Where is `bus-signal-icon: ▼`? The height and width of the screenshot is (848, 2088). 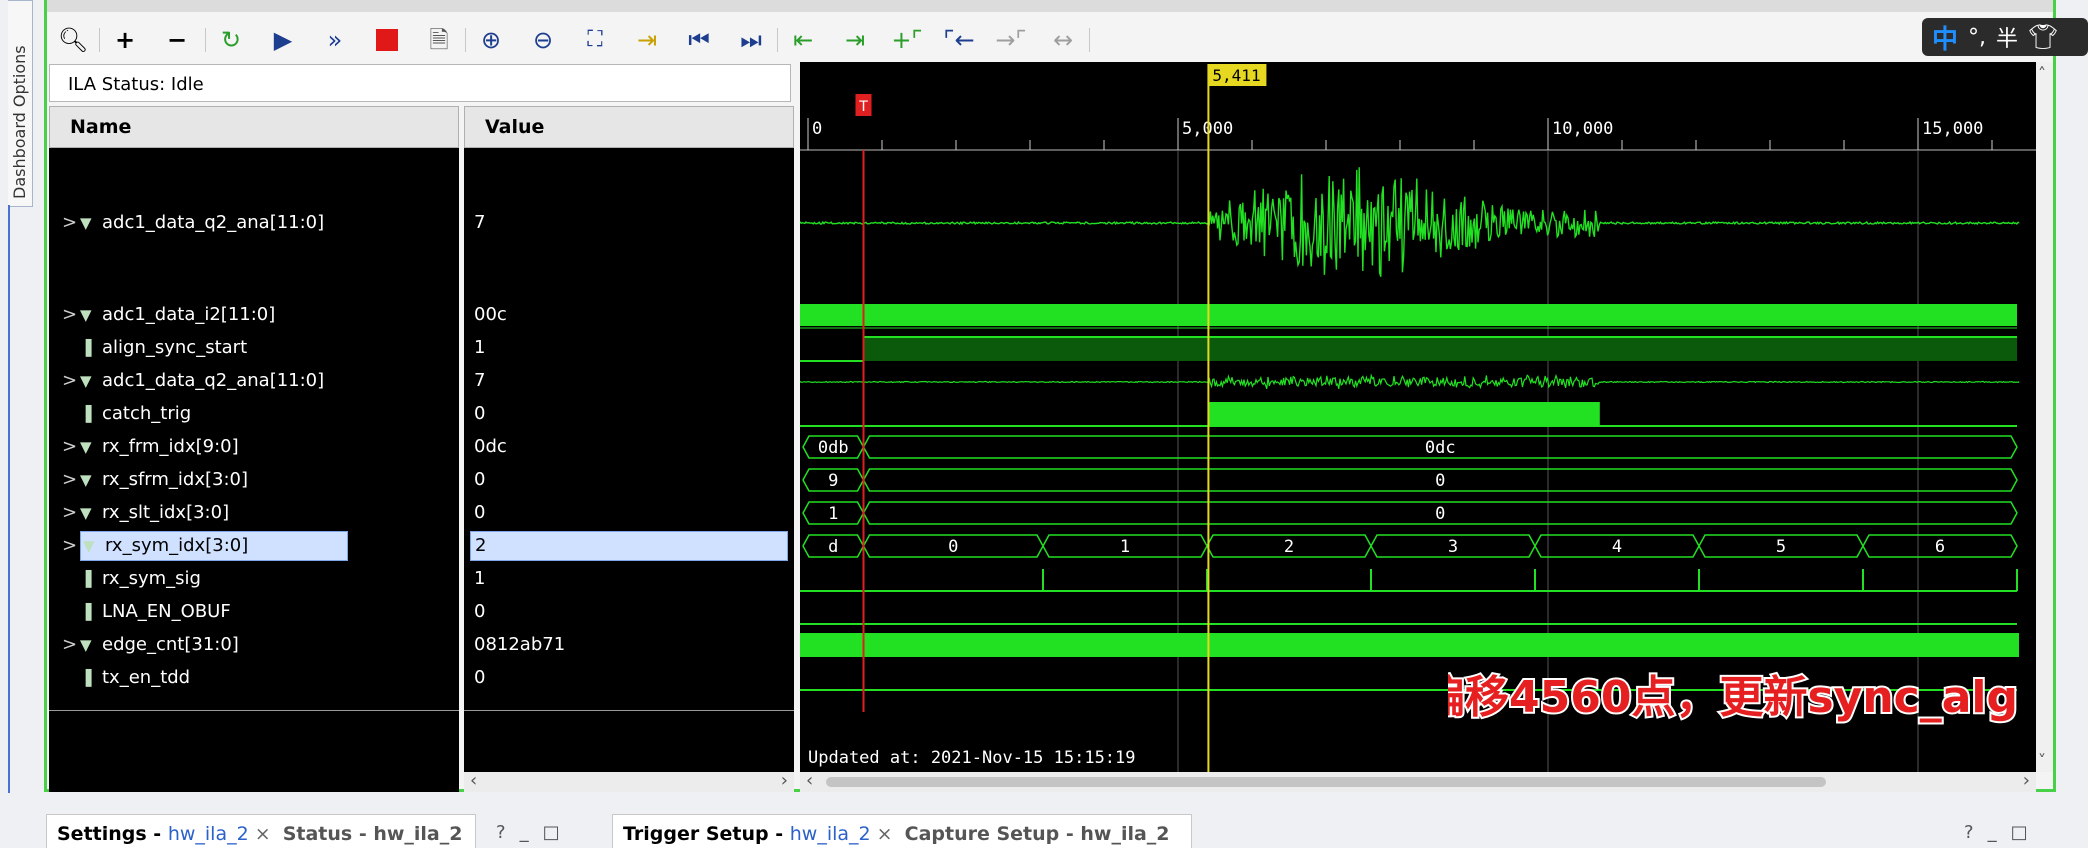 bus-signal-icon: ▼ is located at coordinates (86, 315).